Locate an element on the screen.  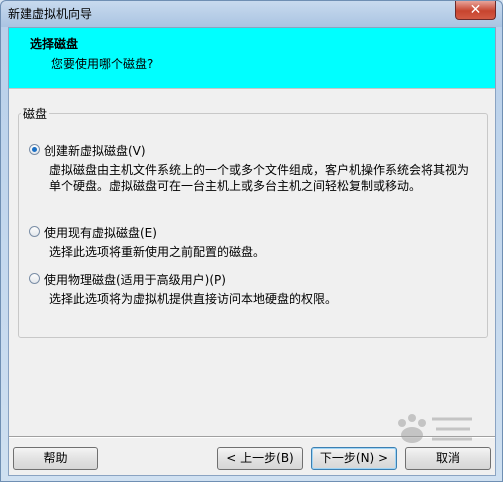
wizard-header: 选择磁盘 您要使用哪个磁盘? is located at coordinates (252, 58).